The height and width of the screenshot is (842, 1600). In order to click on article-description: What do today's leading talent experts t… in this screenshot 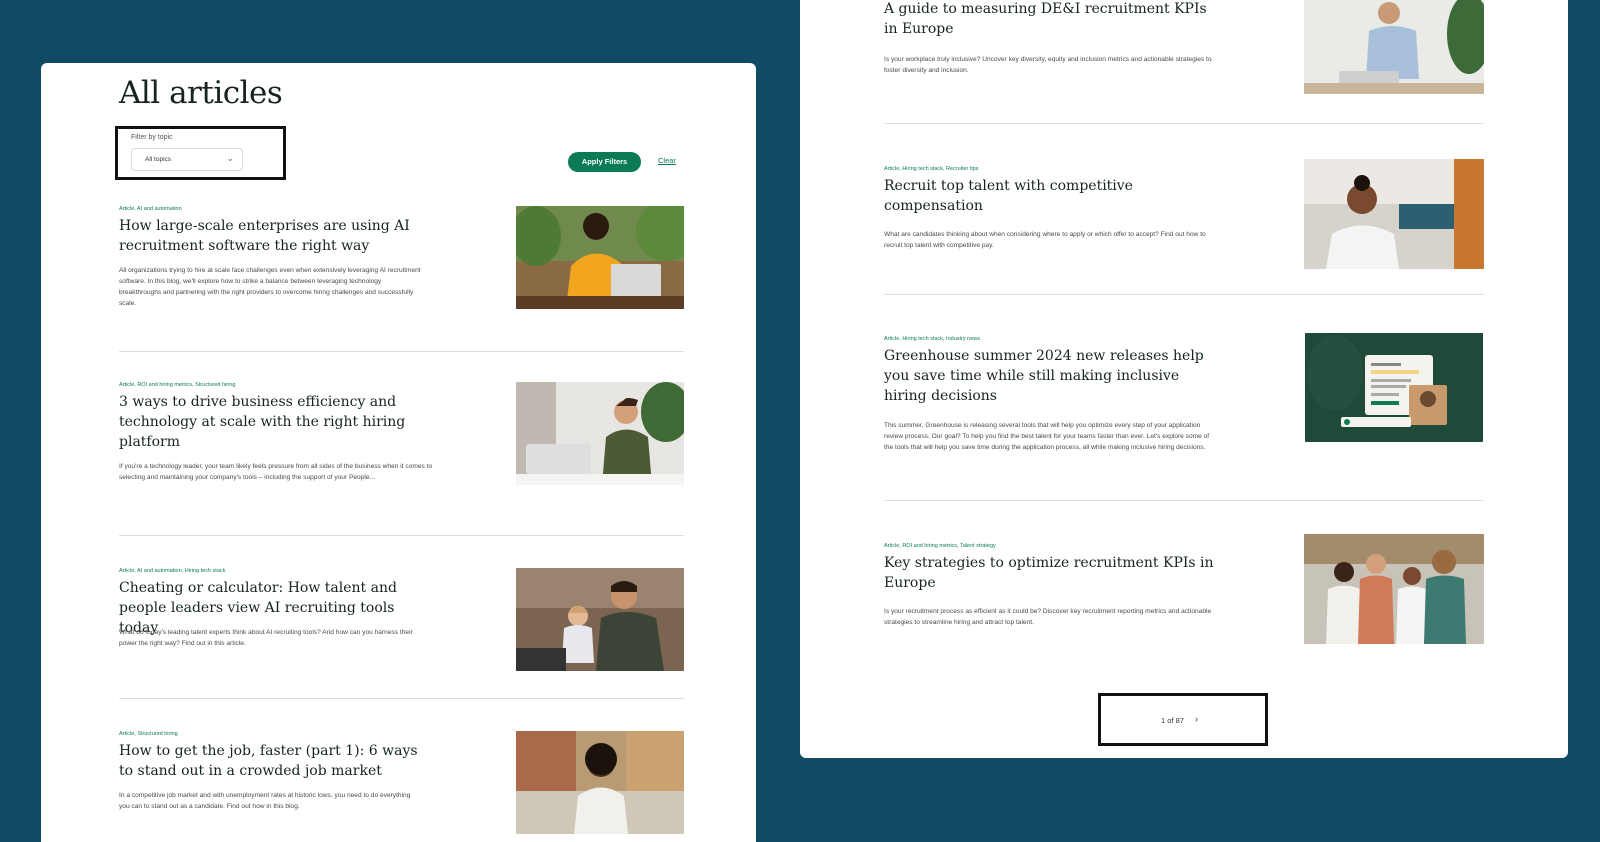, I will do `click(266, 638)`.